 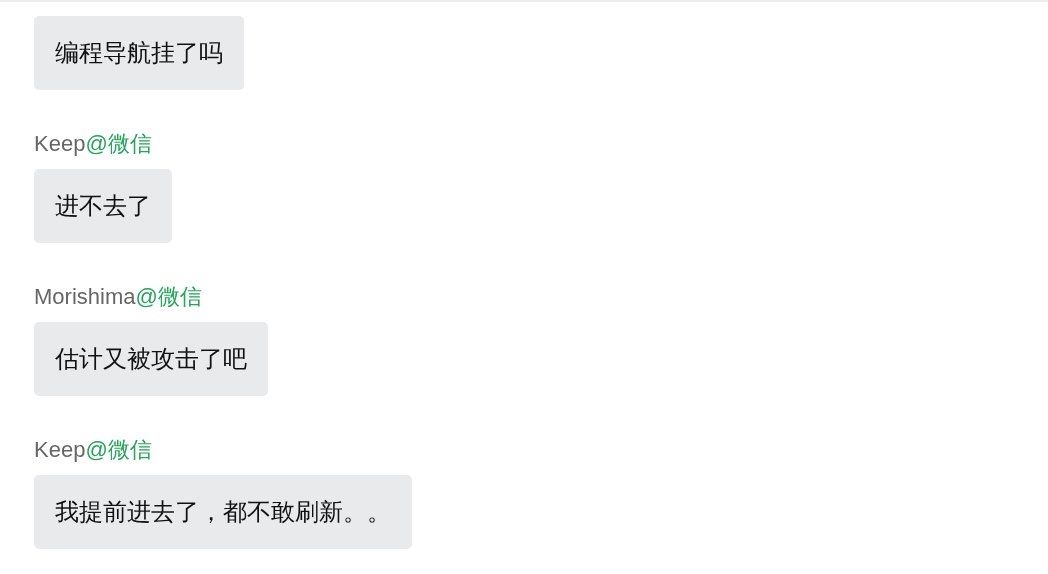 I want to click on sender-name: Morishima, so click(x=85, y=297).